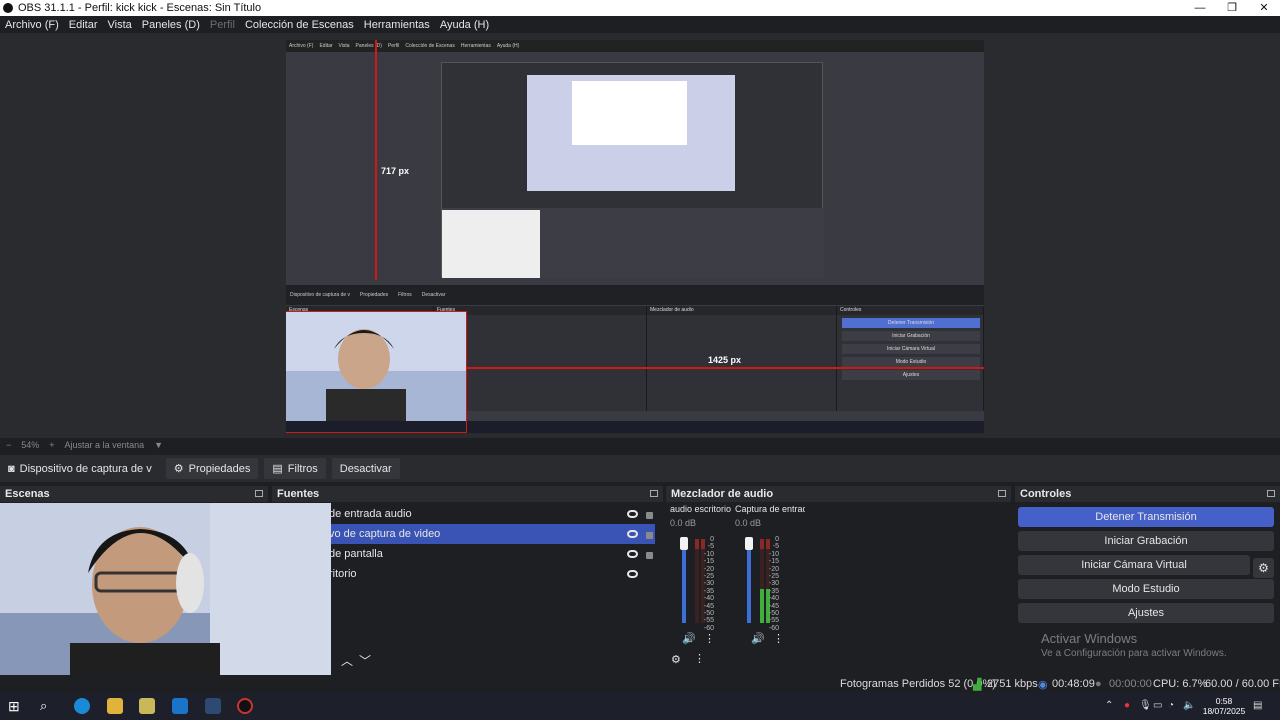  I want to click on minimize-button: —, so click(1200, 8).